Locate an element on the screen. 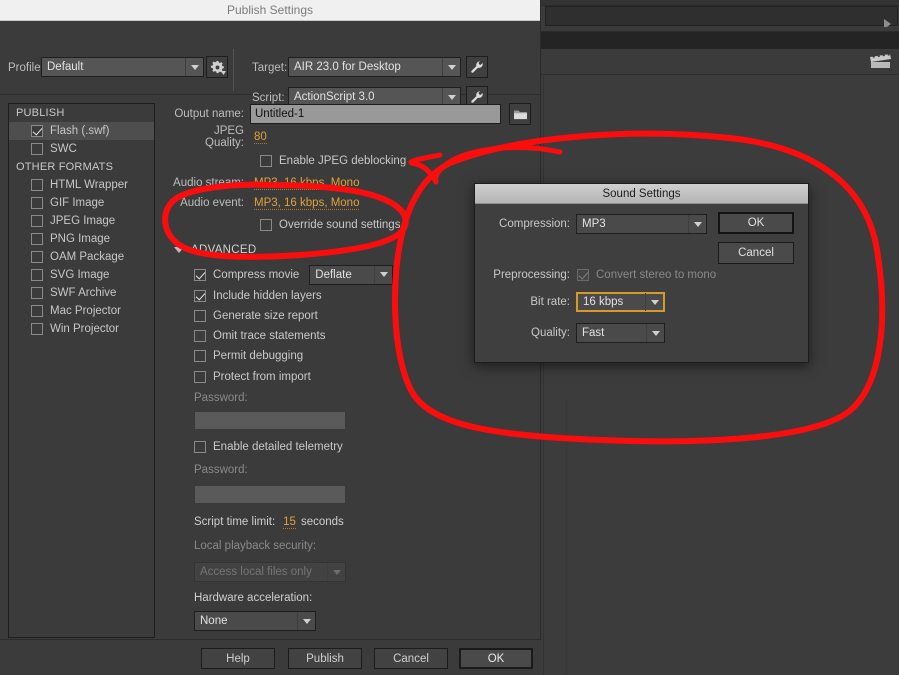 The height and width of the screenshot is (675, 899). toolbar-divider is located at coordinates (233, 70).